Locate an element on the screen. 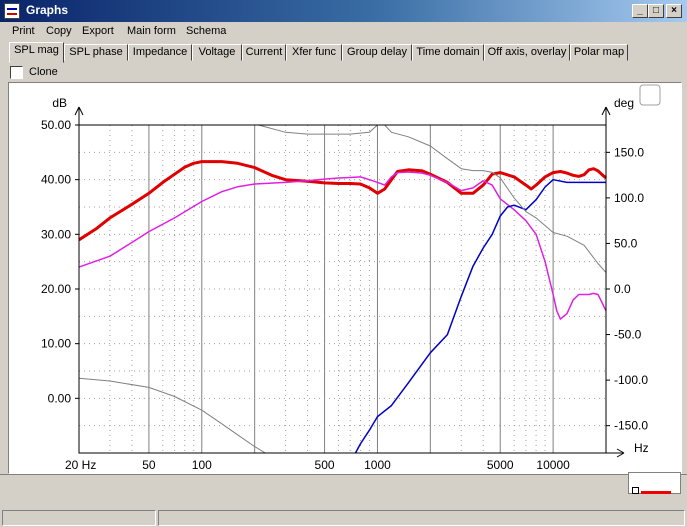 The image size is (687, 527). x-tick-label: 10000 is located at coordinates (553, 465).